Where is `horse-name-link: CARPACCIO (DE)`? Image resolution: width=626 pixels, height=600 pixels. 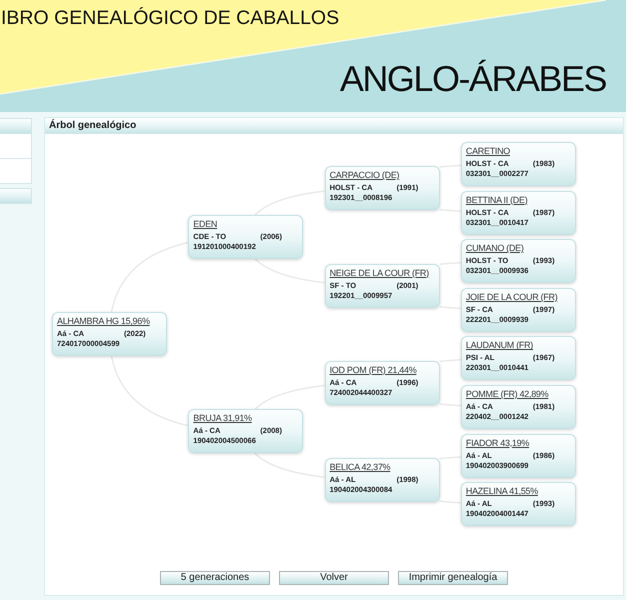
horse-name-link: CARPACCIO (DE) is located at coordinates (365, 175).